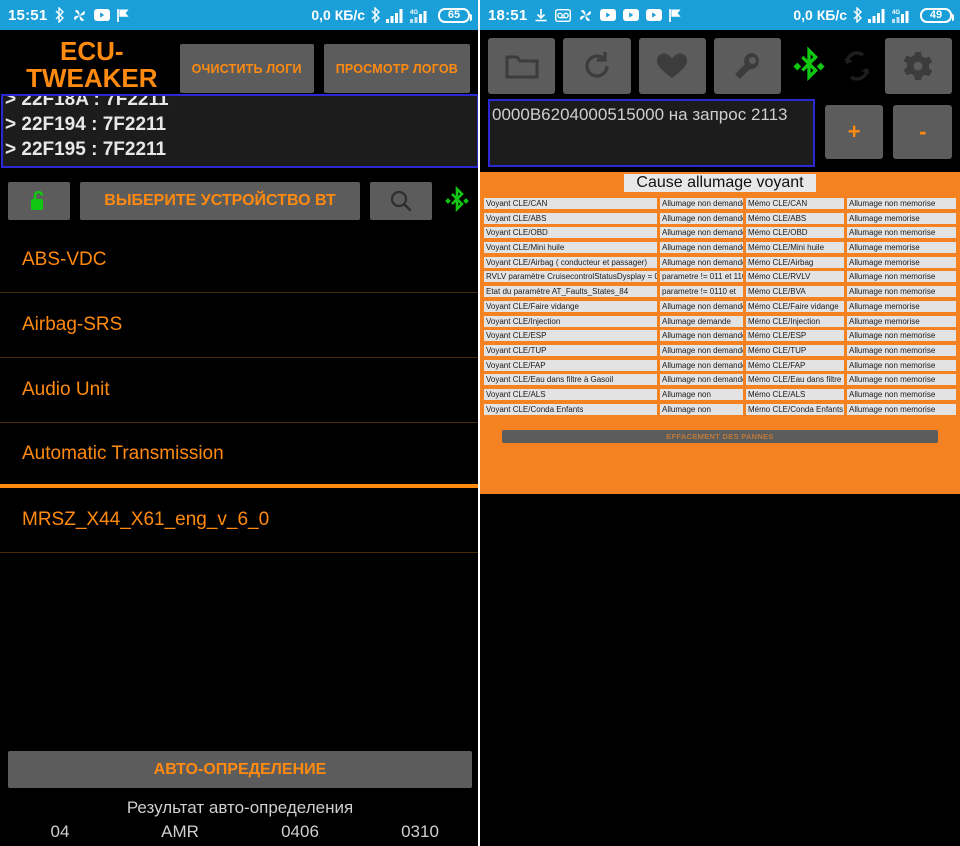 This screenshot has height=846, width=960. Describe the element at coordinates (69, 15) in the screenshot. I see `status-bar-left-group: 15:51` at that location.